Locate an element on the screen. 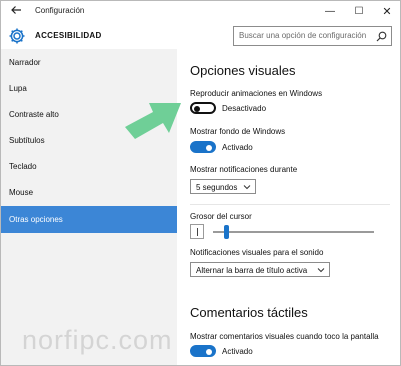 This screenshot has height=366, width=401. maximize-button: ☐ is located at coordinates (359, 12).